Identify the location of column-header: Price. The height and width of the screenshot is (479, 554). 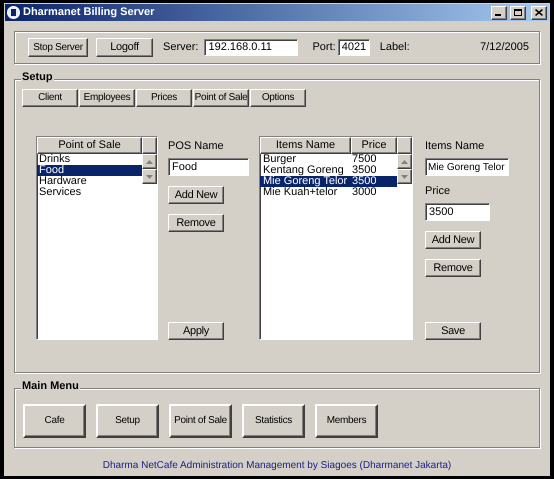
(374, 145).